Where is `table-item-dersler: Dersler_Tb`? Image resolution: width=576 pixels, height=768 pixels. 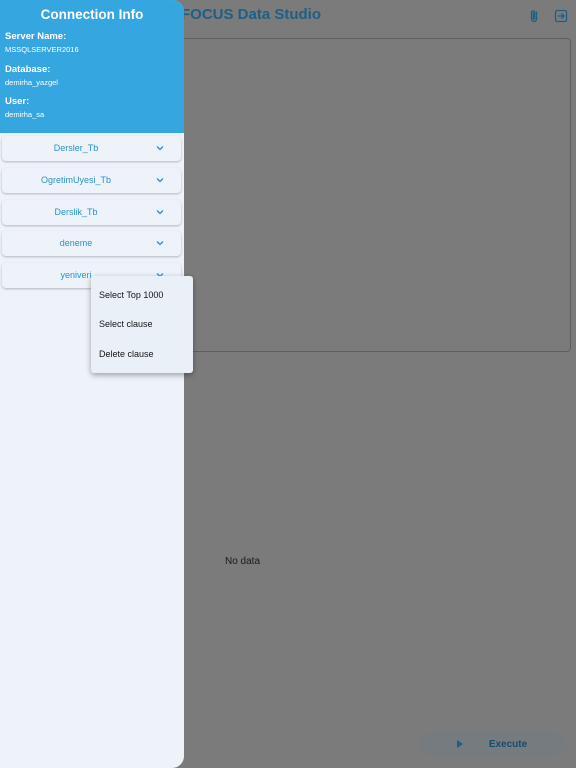
table-item-dersler: Dersler_Tb is located at coordinates (91, 148).